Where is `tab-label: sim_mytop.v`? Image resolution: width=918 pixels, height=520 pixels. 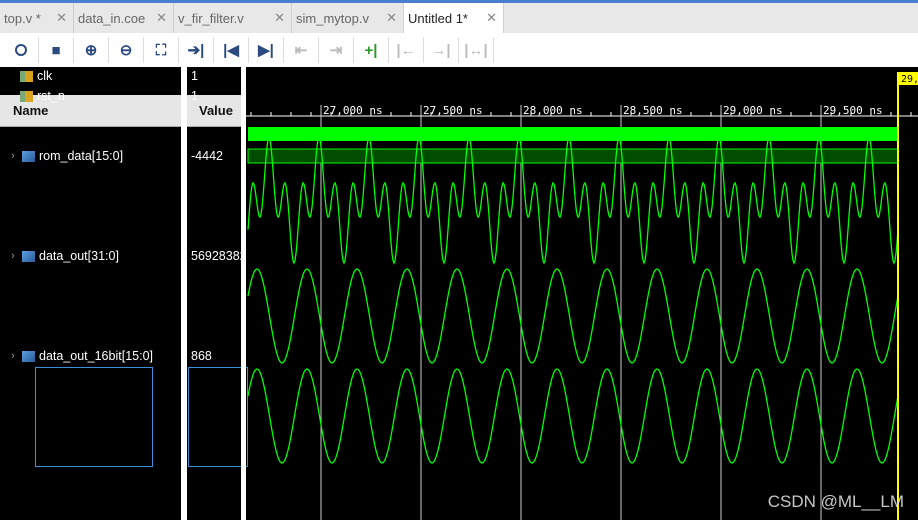 tab-label: sim_mytop.v is located at coordinates (332, 18).